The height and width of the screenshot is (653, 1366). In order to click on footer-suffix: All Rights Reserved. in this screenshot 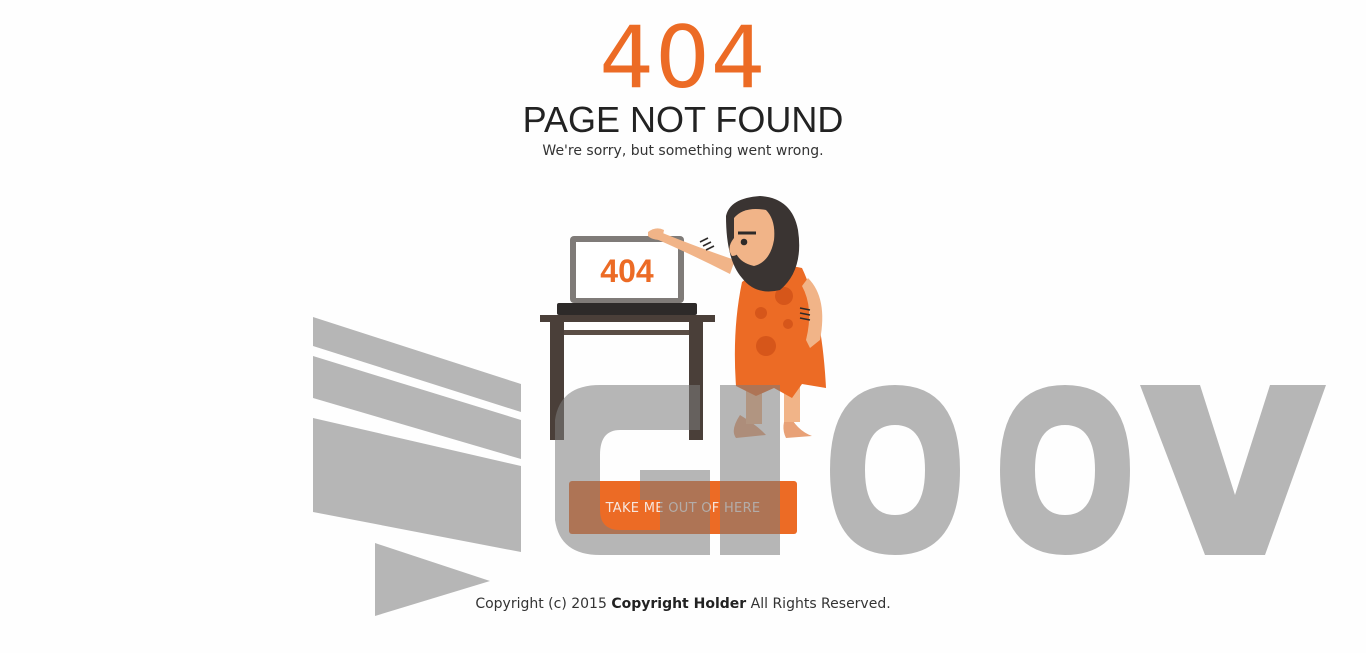, I will do `click(820, 604)`.